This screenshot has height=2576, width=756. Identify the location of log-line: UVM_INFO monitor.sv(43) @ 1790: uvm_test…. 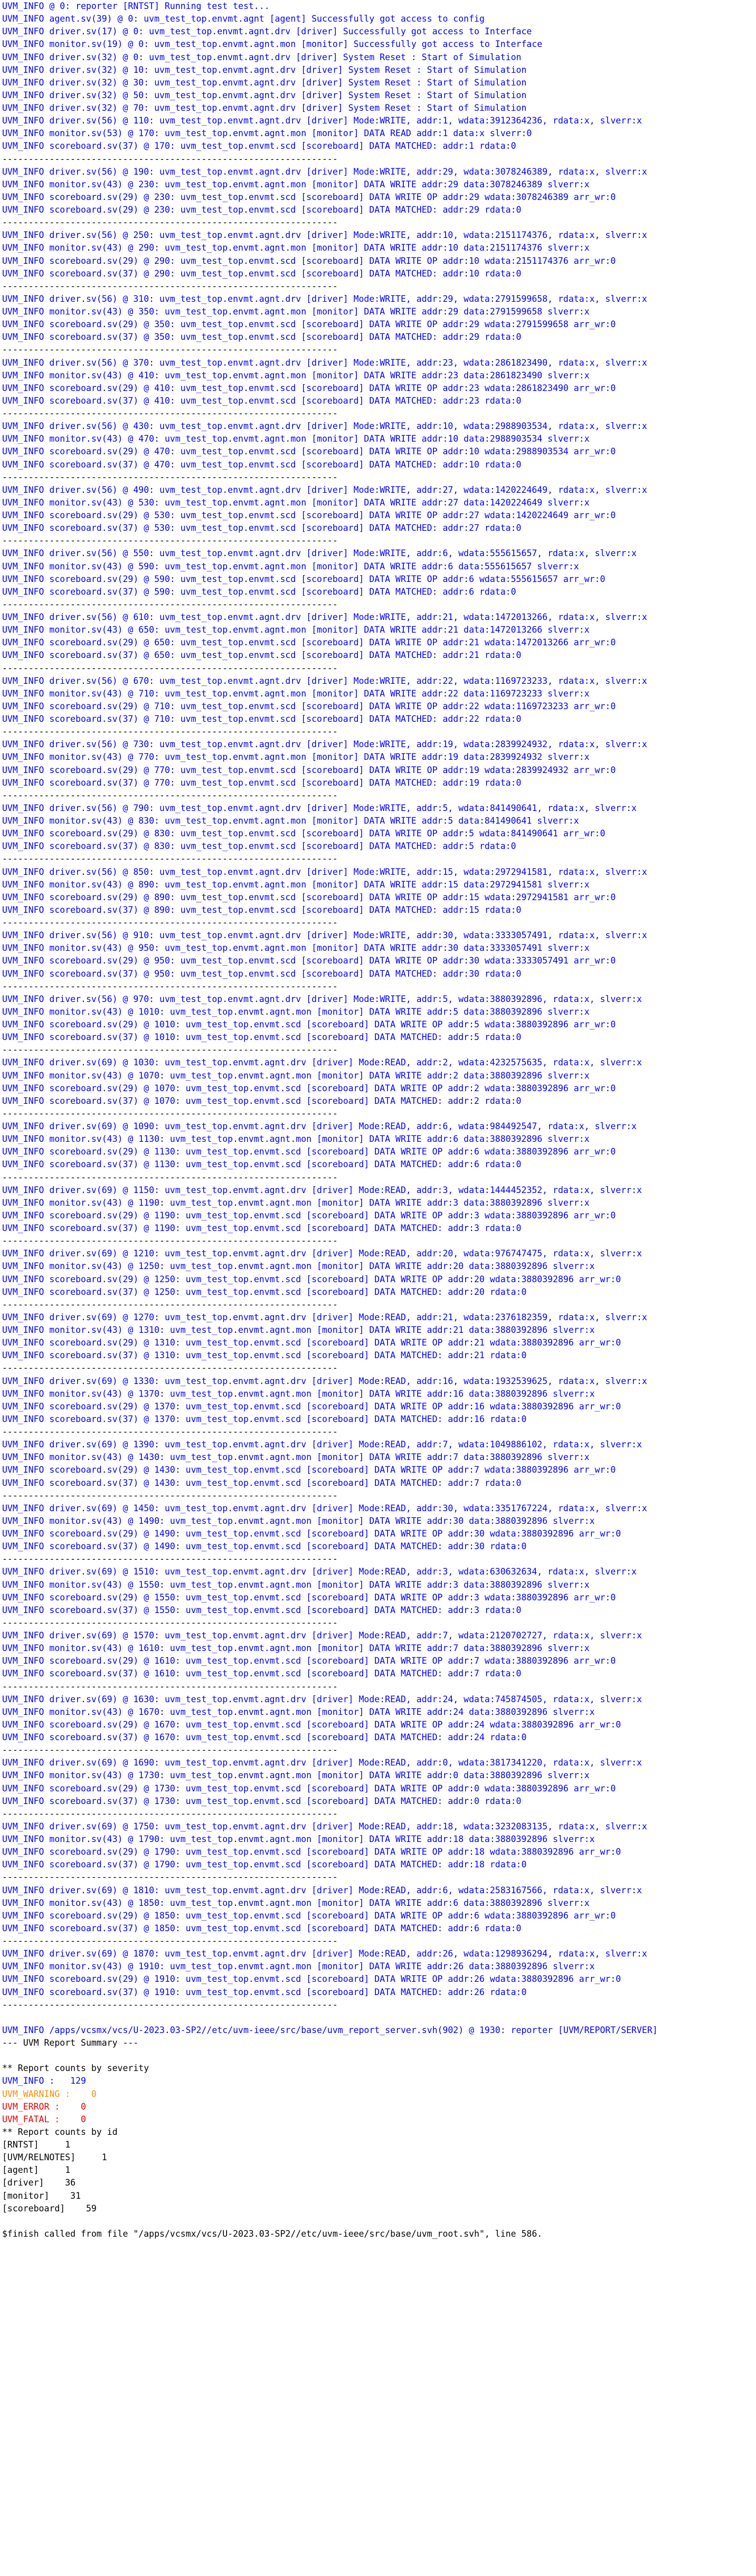
(298, 1839).